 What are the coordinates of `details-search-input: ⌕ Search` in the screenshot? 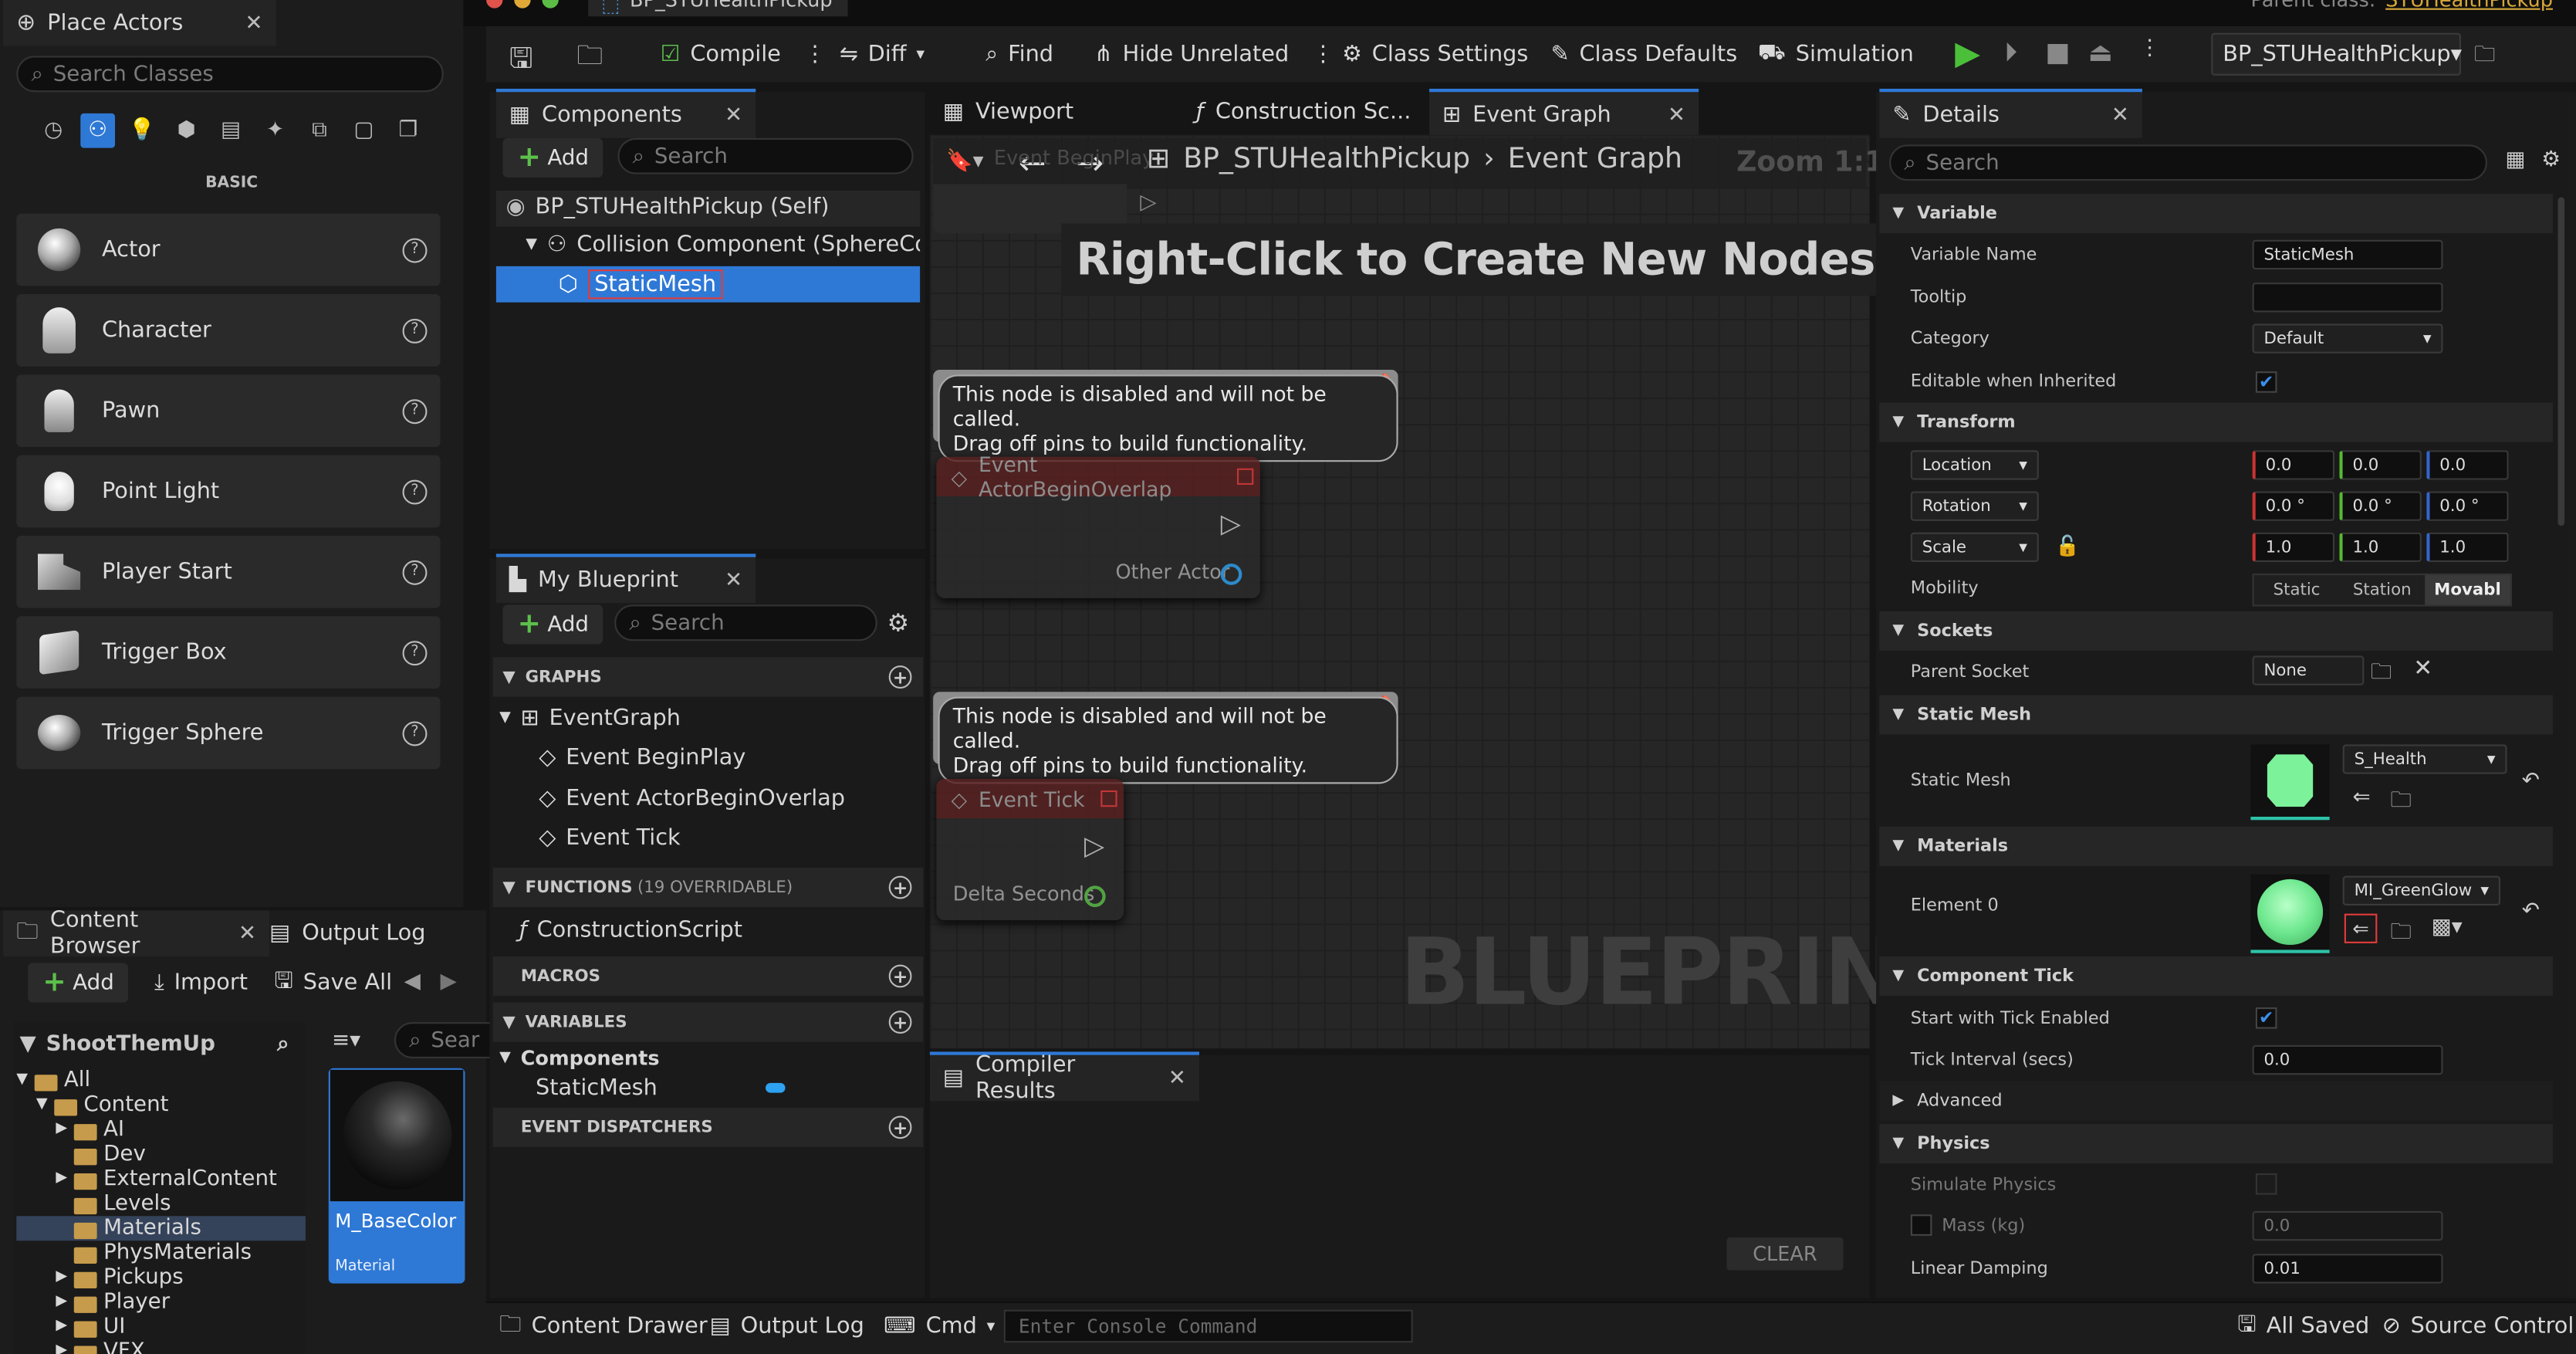 It's located at (2188, 162).